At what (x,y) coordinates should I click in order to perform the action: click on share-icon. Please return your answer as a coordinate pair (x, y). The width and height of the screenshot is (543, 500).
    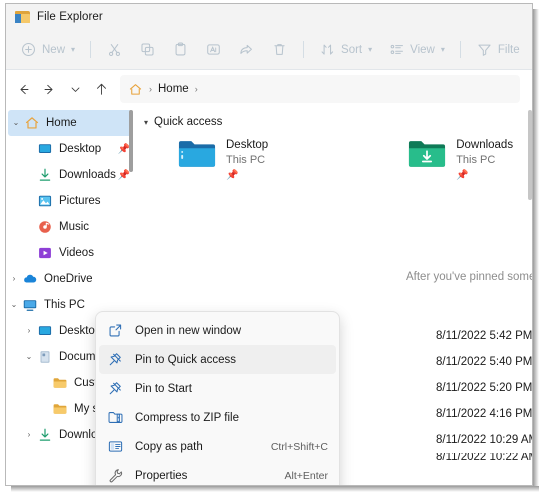
    Looking at the image, I should click on (246, 49).